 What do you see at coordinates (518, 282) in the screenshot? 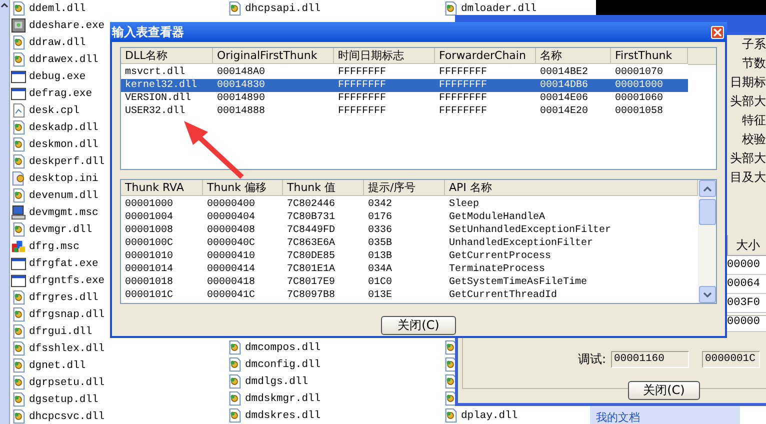
I see `table-cell-text: GetSystemTimeAsFileTime` at bounding box center [518, 282].